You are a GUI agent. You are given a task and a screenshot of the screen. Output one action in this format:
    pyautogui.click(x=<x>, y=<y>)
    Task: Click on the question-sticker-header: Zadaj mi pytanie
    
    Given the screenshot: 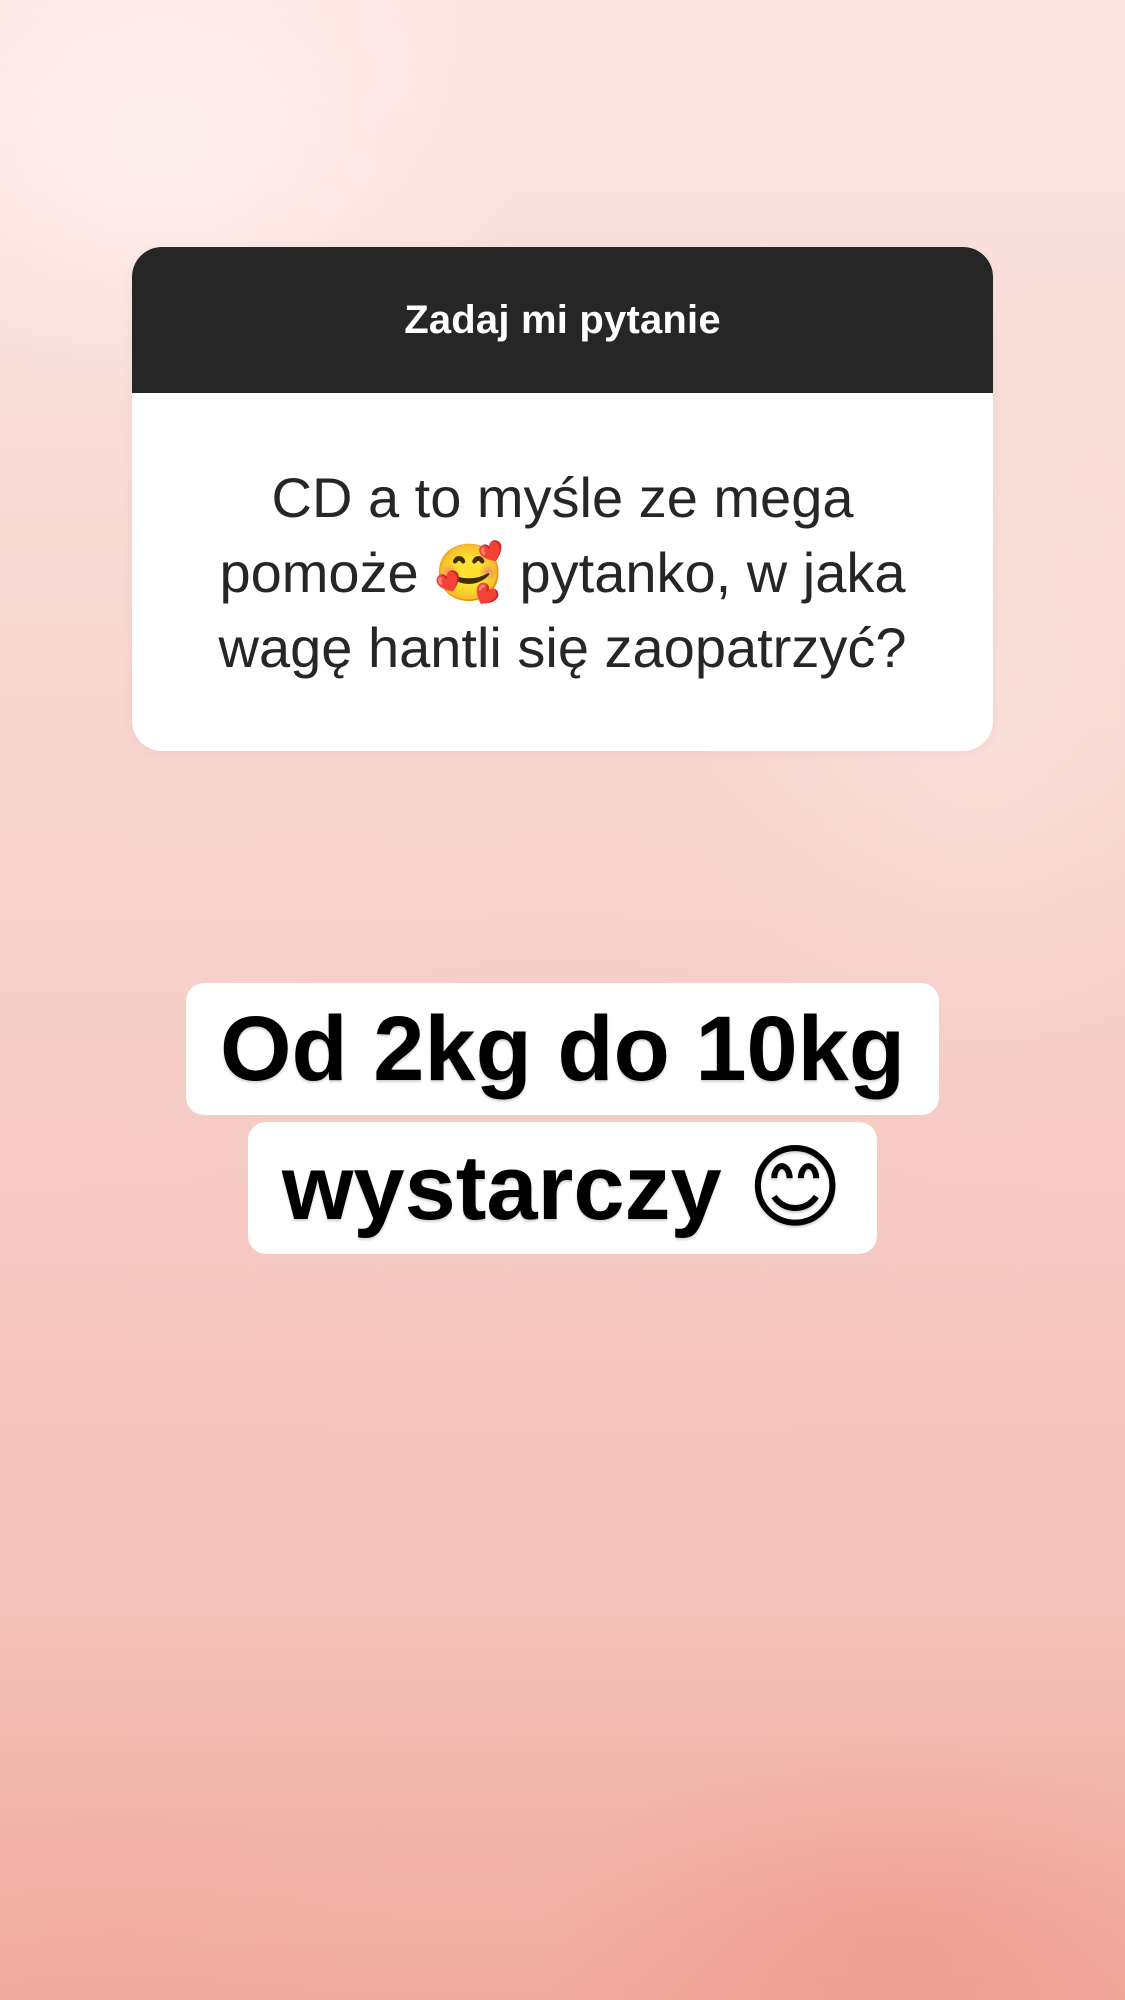 What is the action you would take?
    pyautogui.click(x=562, y=320)
    